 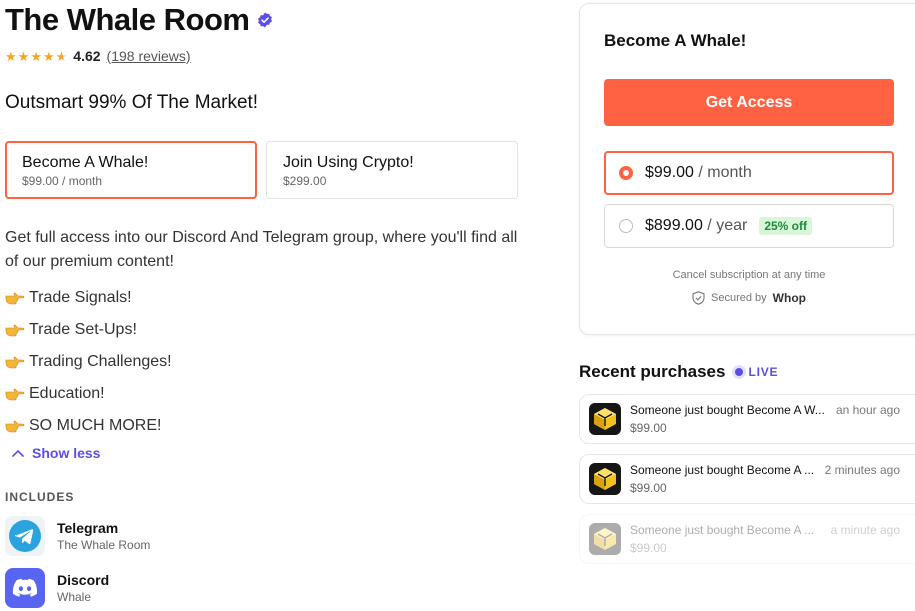 What do you see at coordinates (95, 425) in the screenshot?
I see `feature-text: SO MUCH MORE!` at bounding box center [95, 425].